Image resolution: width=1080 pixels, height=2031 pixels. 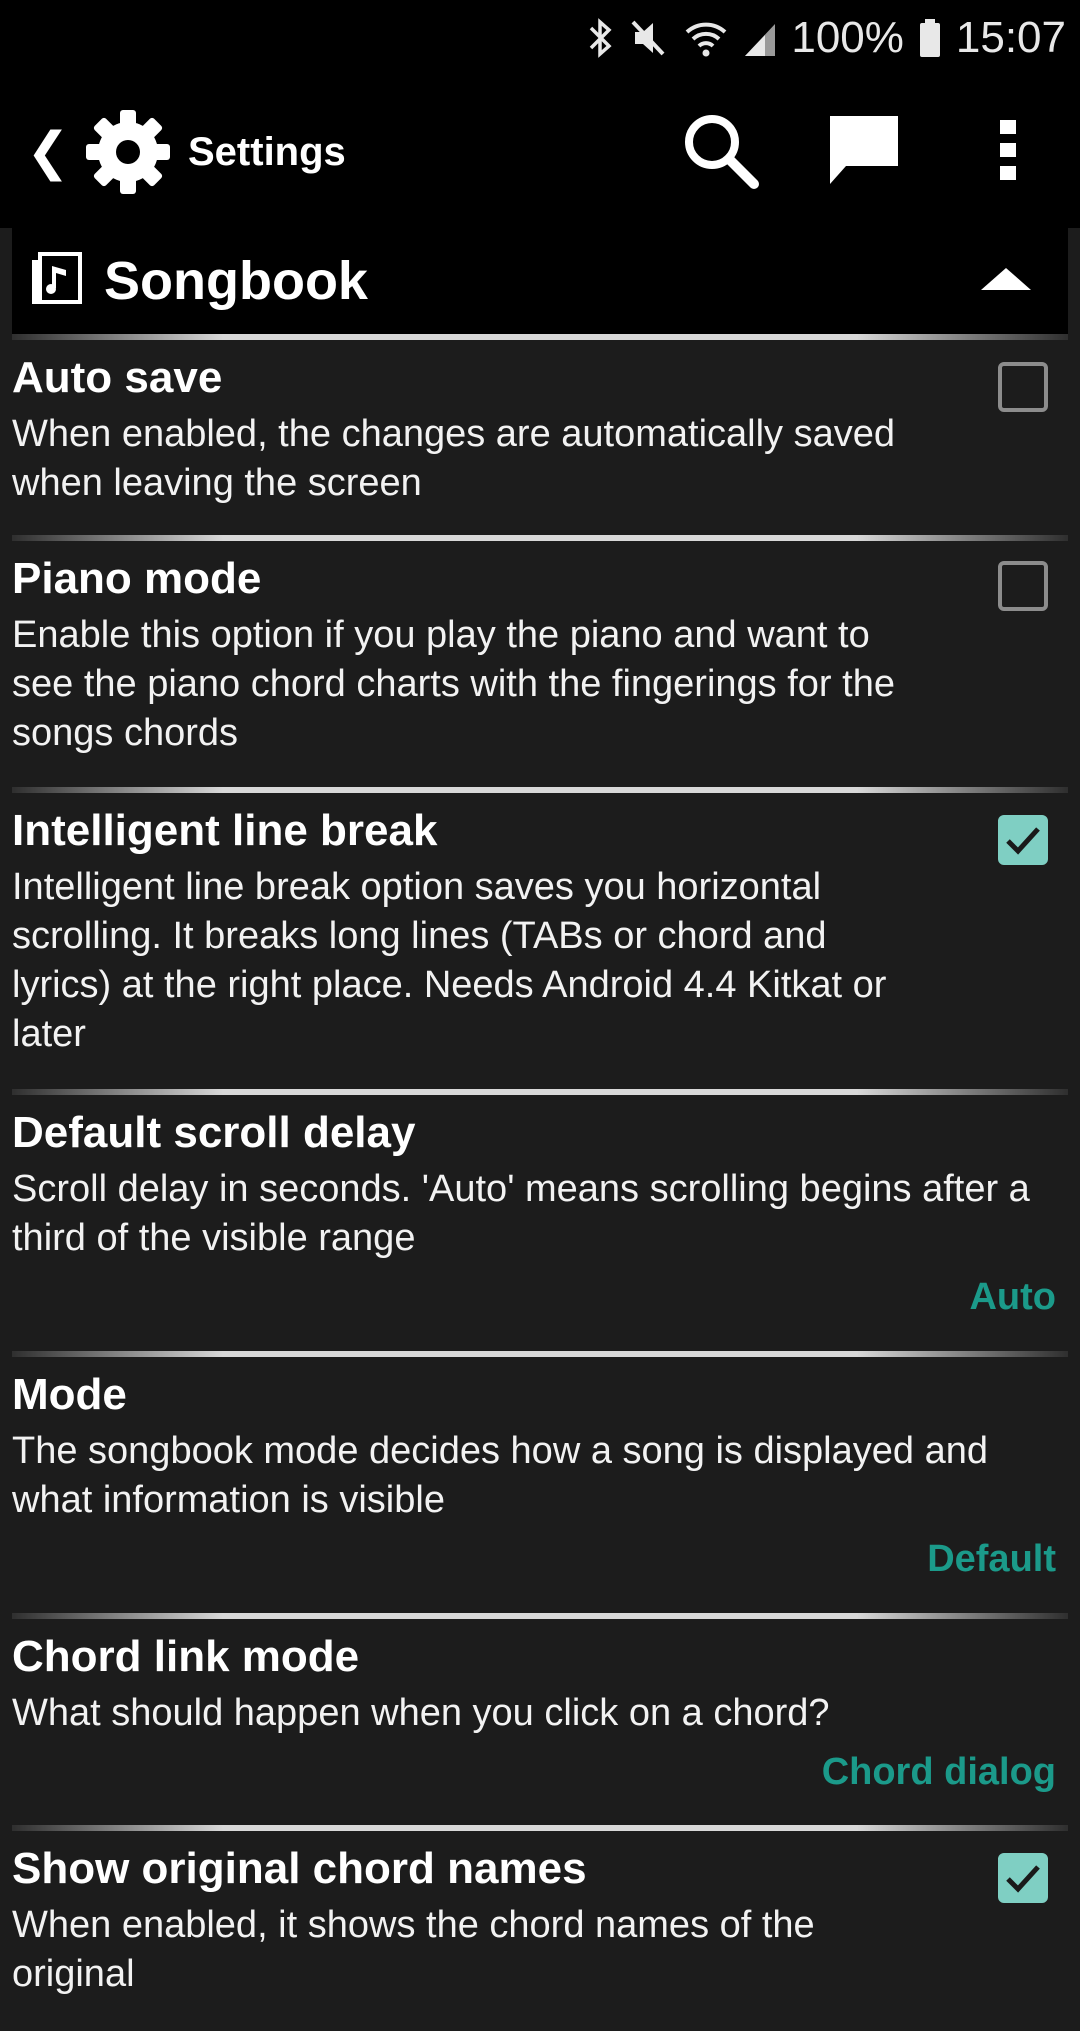 I want to click on pref-title: Piano mode, so click(x=137, y=578).